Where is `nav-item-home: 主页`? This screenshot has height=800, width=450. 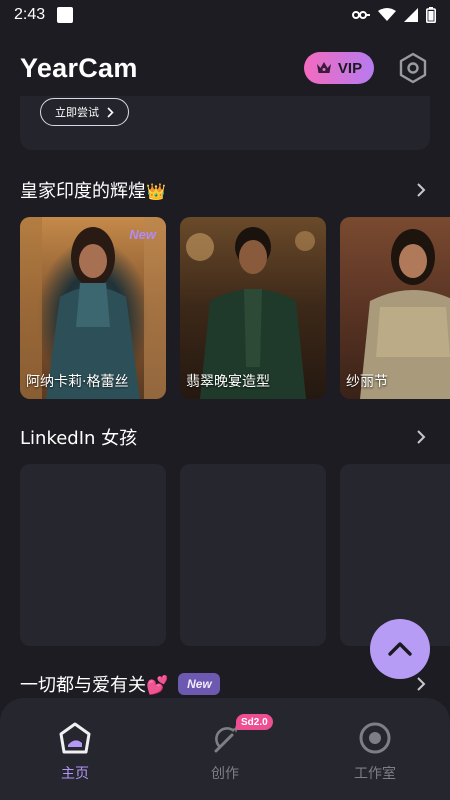
nav-item-home: 主页 is located at coordinates (75, 749).